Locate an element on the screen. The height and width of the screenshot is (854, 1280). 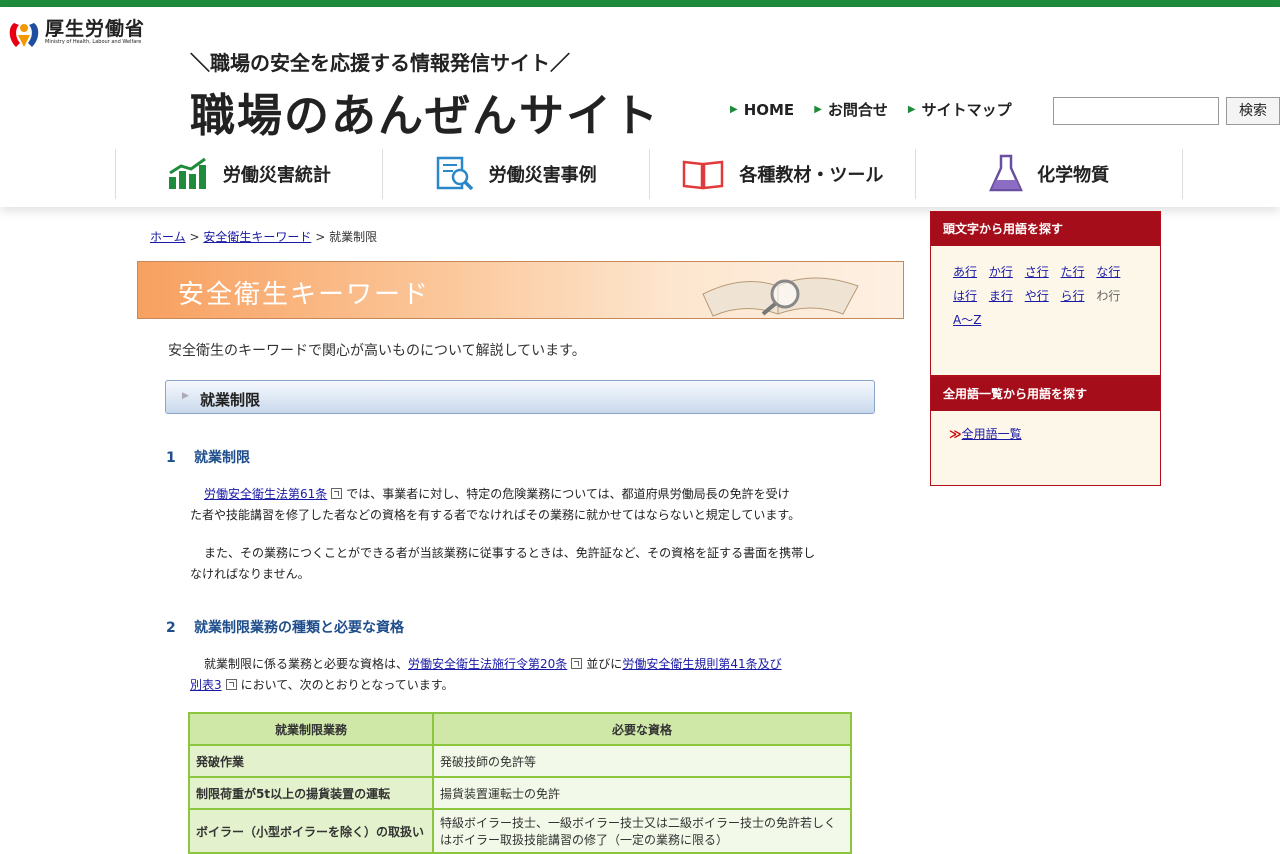
site-title: 職場のあんぜんサイト is located at coordinates (425, 111).